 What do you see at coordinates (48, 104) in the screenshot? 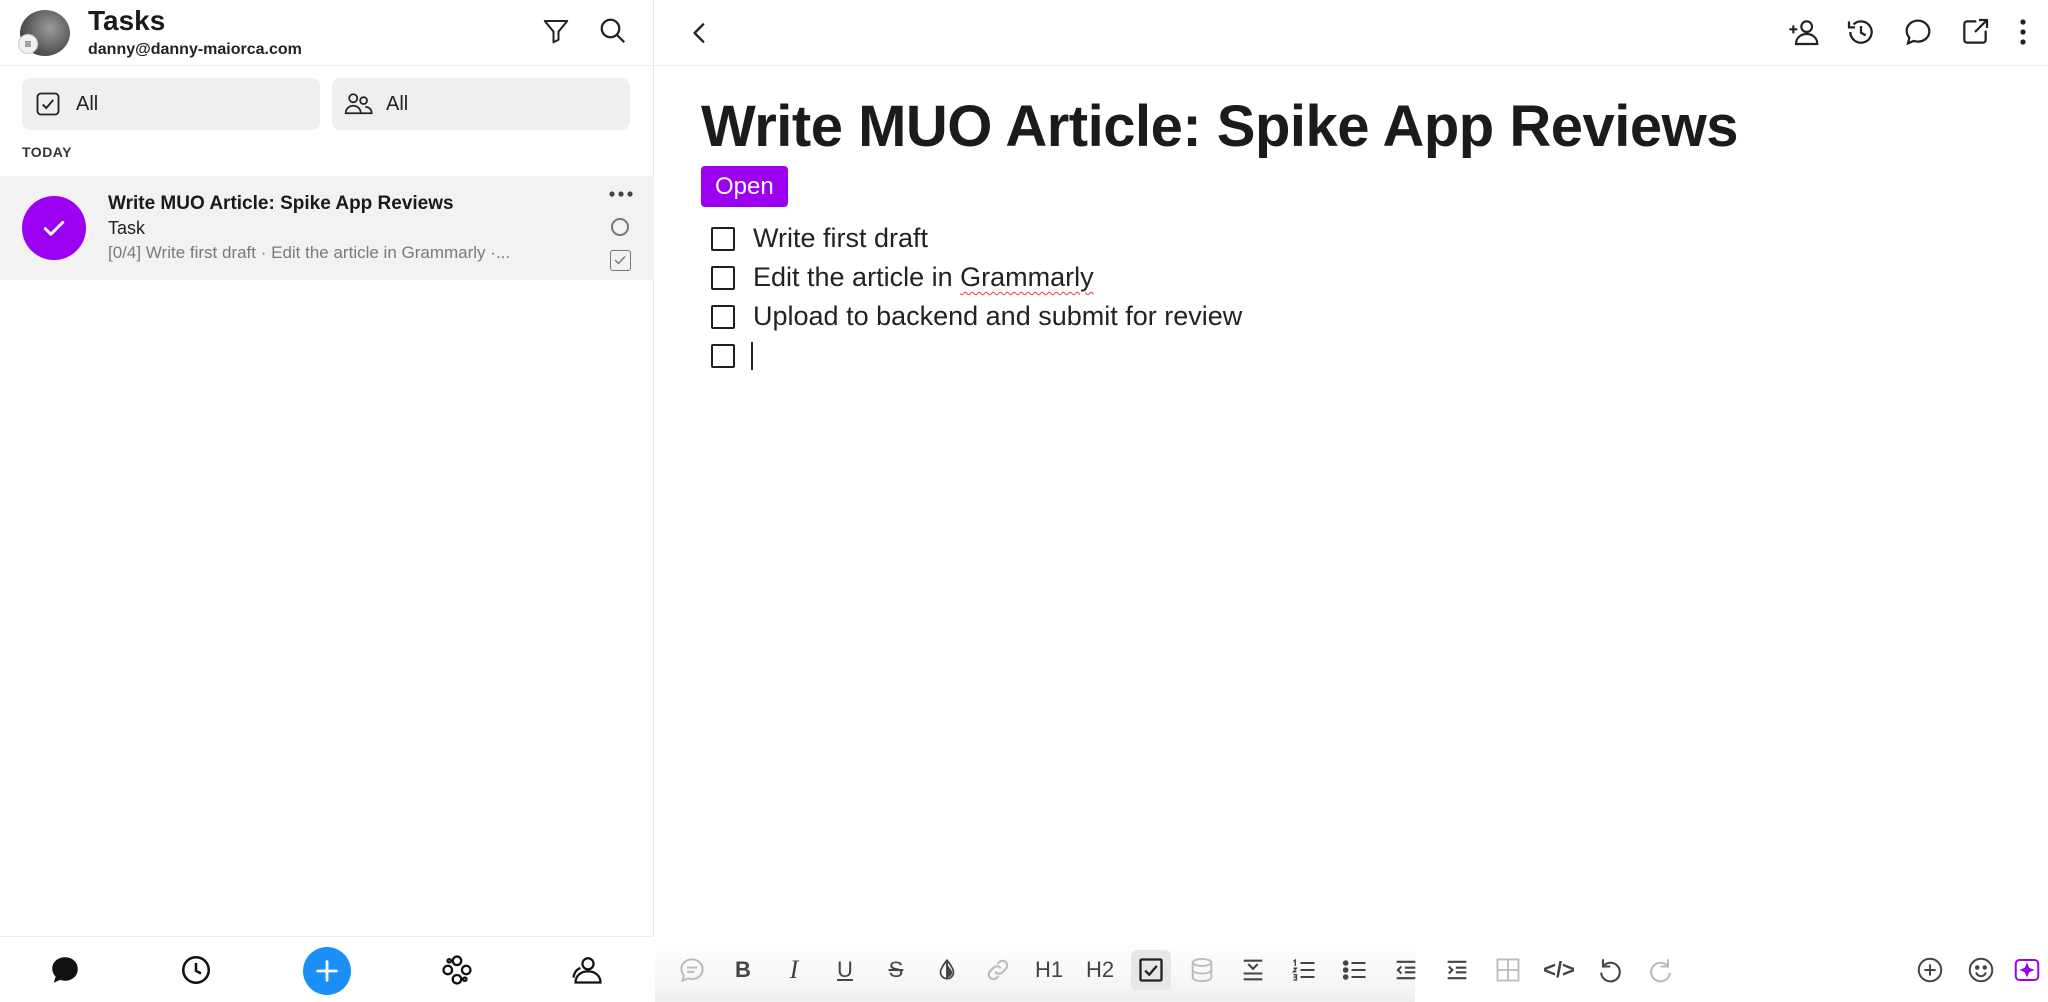
I see `checkbox-icon` at bounding box center [48, 104].